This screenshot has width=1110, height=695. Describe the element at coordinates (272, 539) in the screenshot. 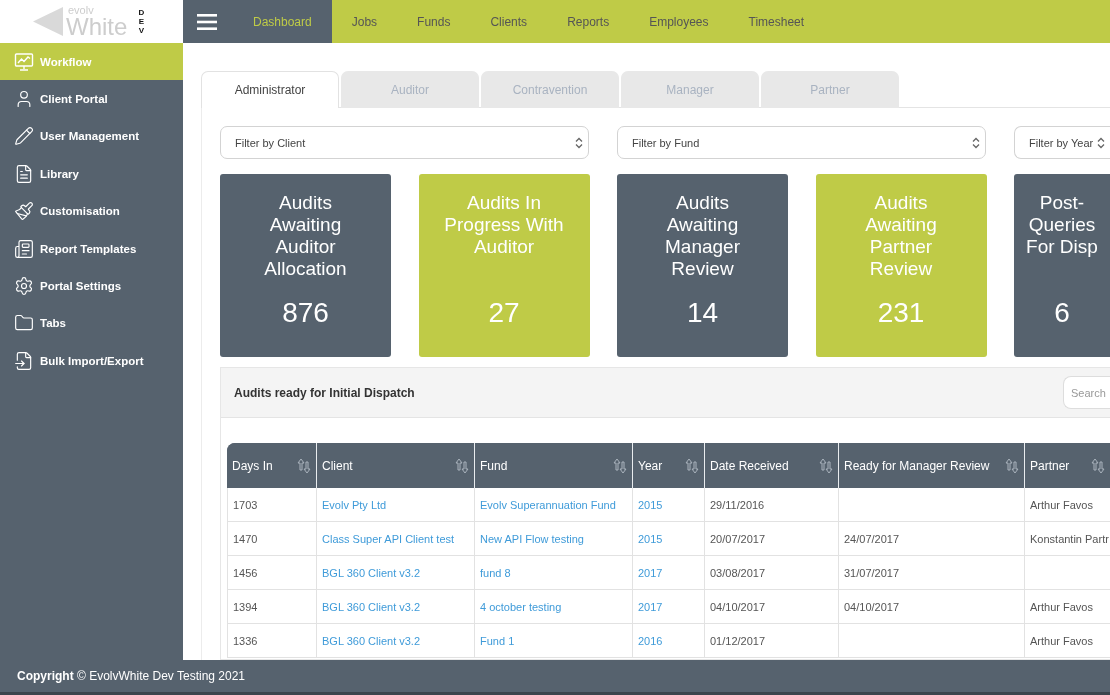

I see `table-cell: 1470` at that location.